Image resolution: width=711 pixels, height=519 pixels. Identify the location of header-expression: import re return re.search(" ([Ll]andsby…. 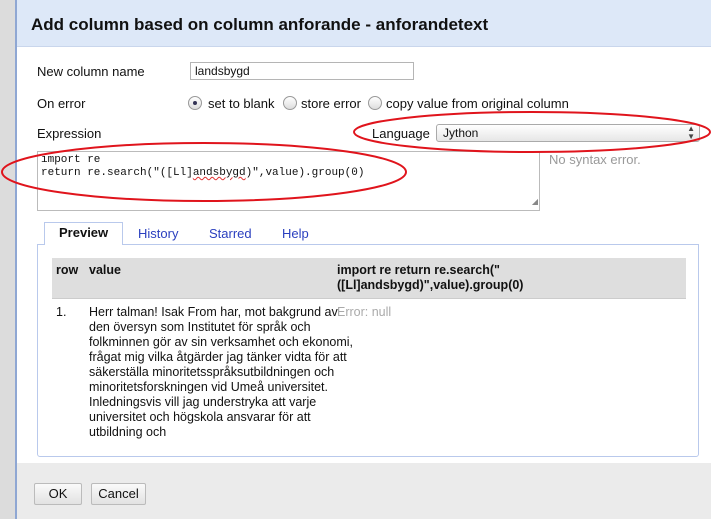
(430, 277).